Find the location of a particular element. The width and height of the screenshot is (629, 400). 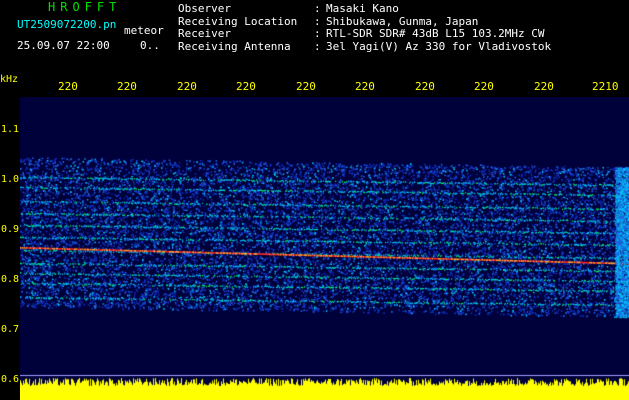

info-row-observer: Observer : Masaki Kano is located at coordinates (403, 9).